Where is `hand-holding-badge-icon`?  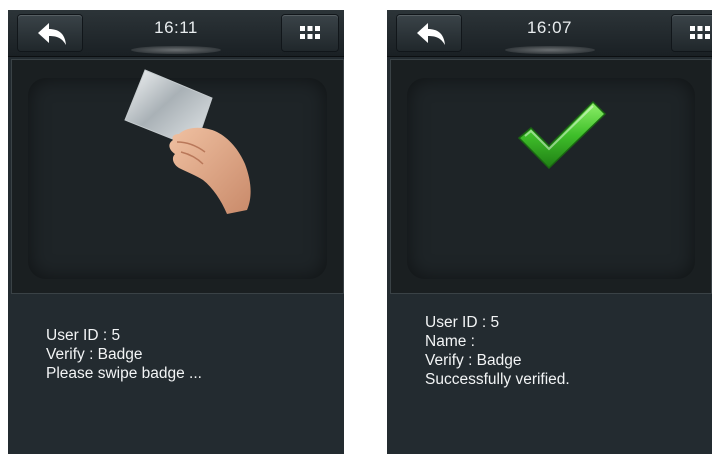
hand-holding-badge-icon is located at coordinates (187, 141).